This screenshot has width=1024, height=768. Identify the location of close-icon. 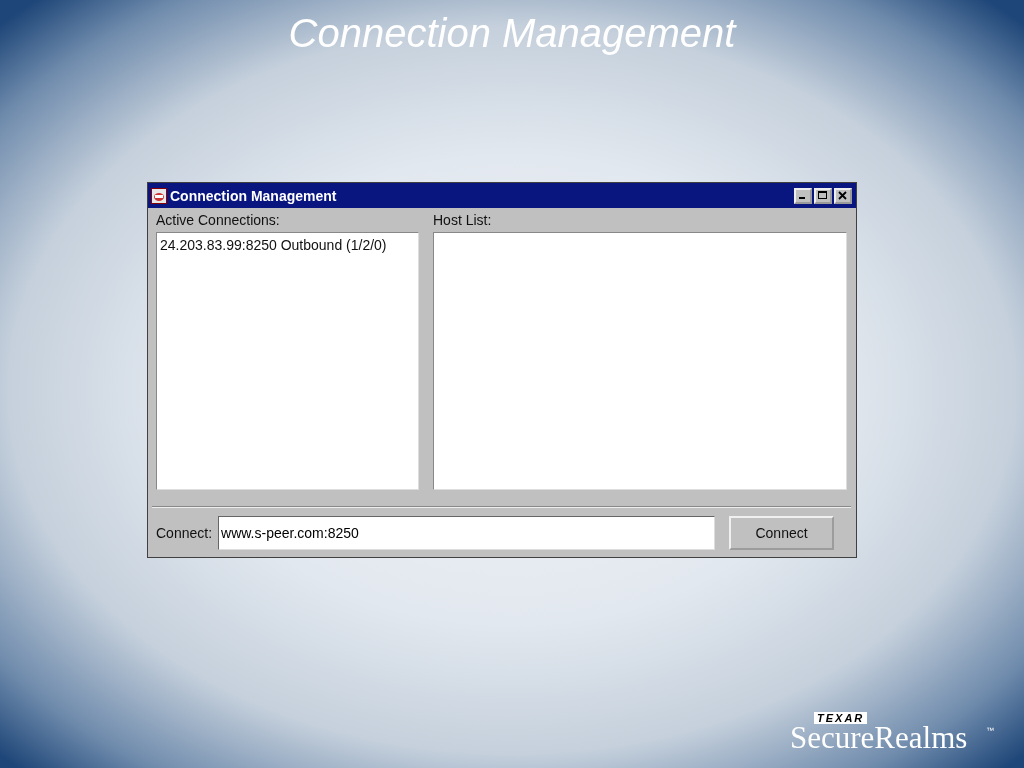
(843, 195).